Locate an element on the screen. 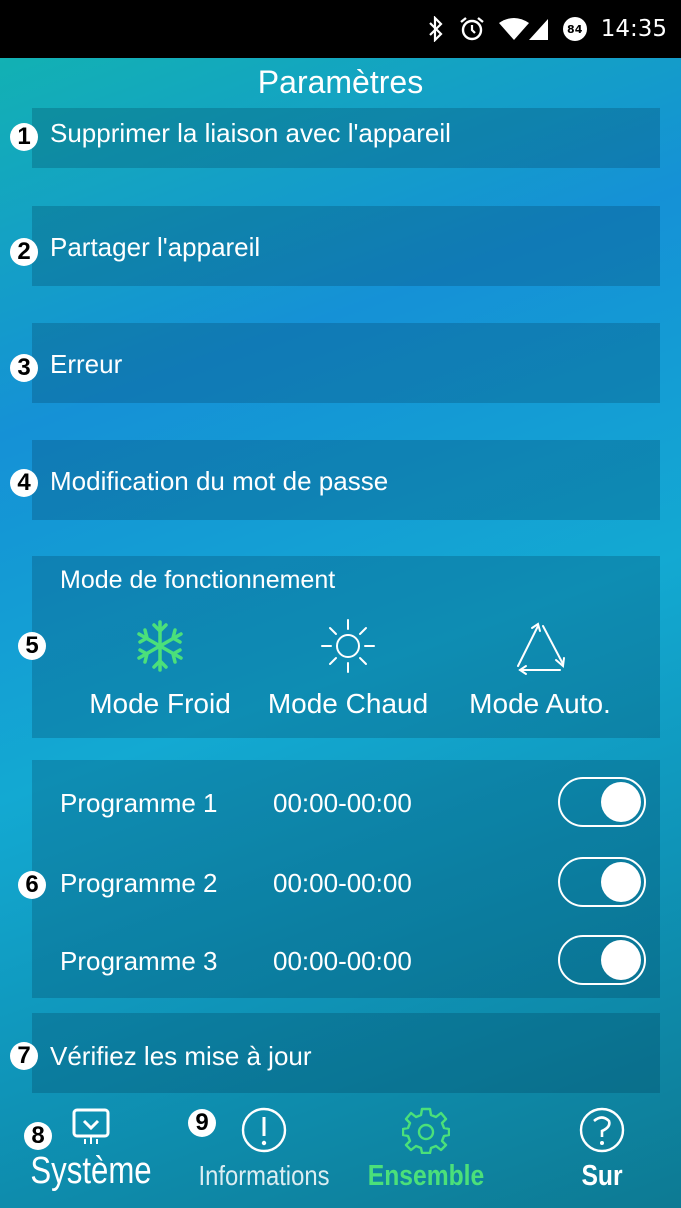  mode-cold-button: Mode Froid is located at coordinates (160, 668).